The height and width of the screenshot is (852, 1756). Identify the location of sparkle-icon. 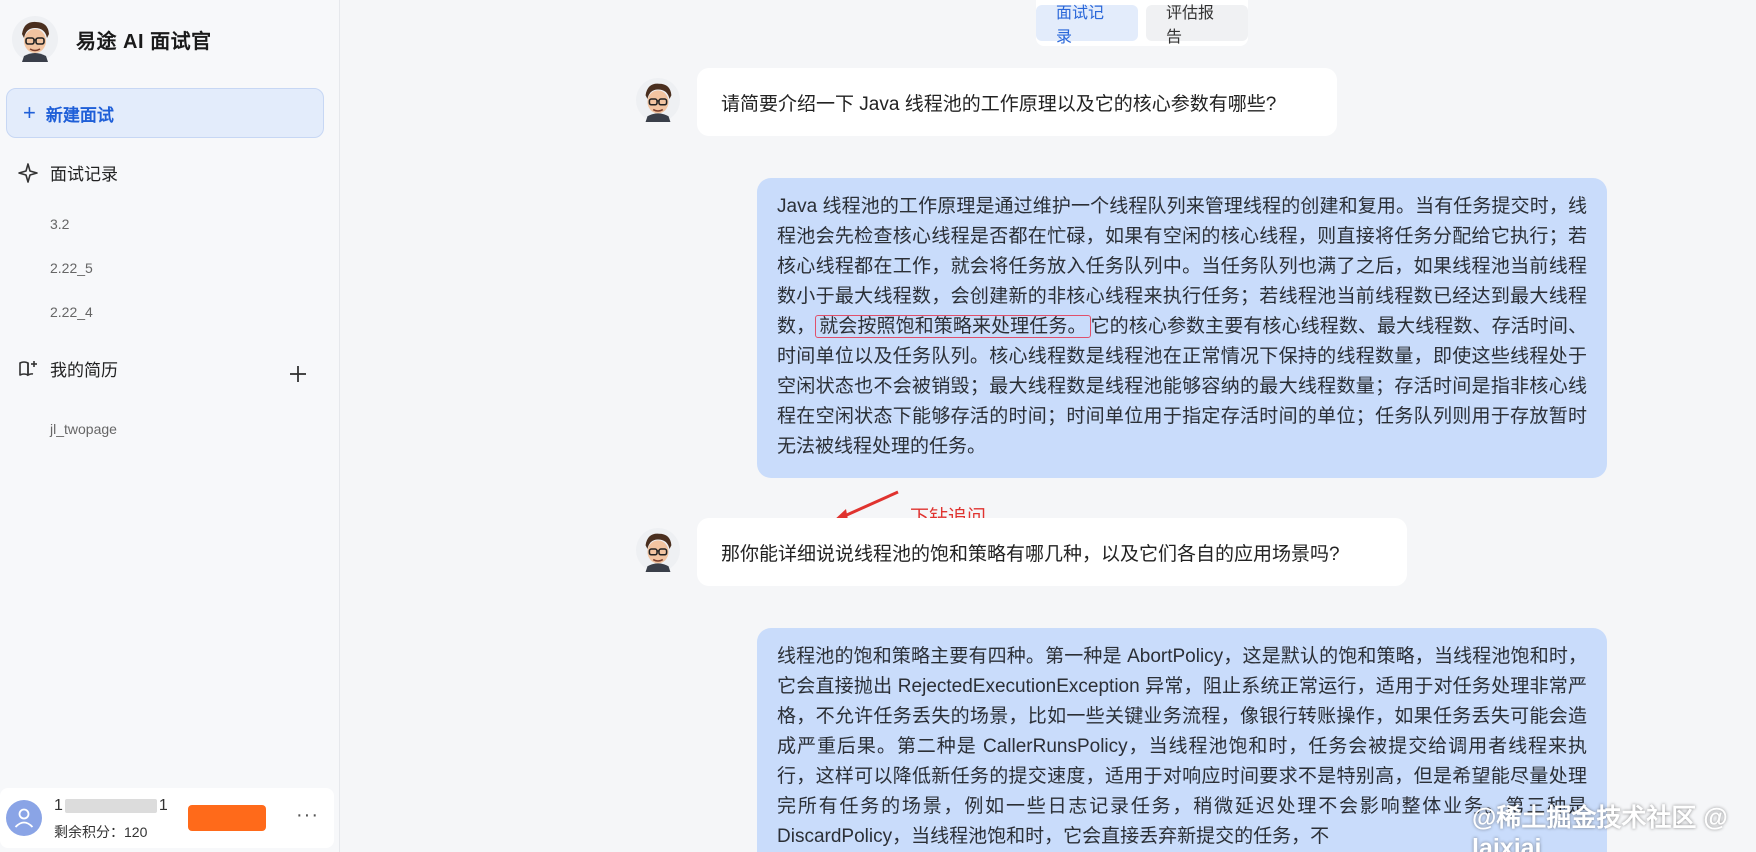
(28, 172).